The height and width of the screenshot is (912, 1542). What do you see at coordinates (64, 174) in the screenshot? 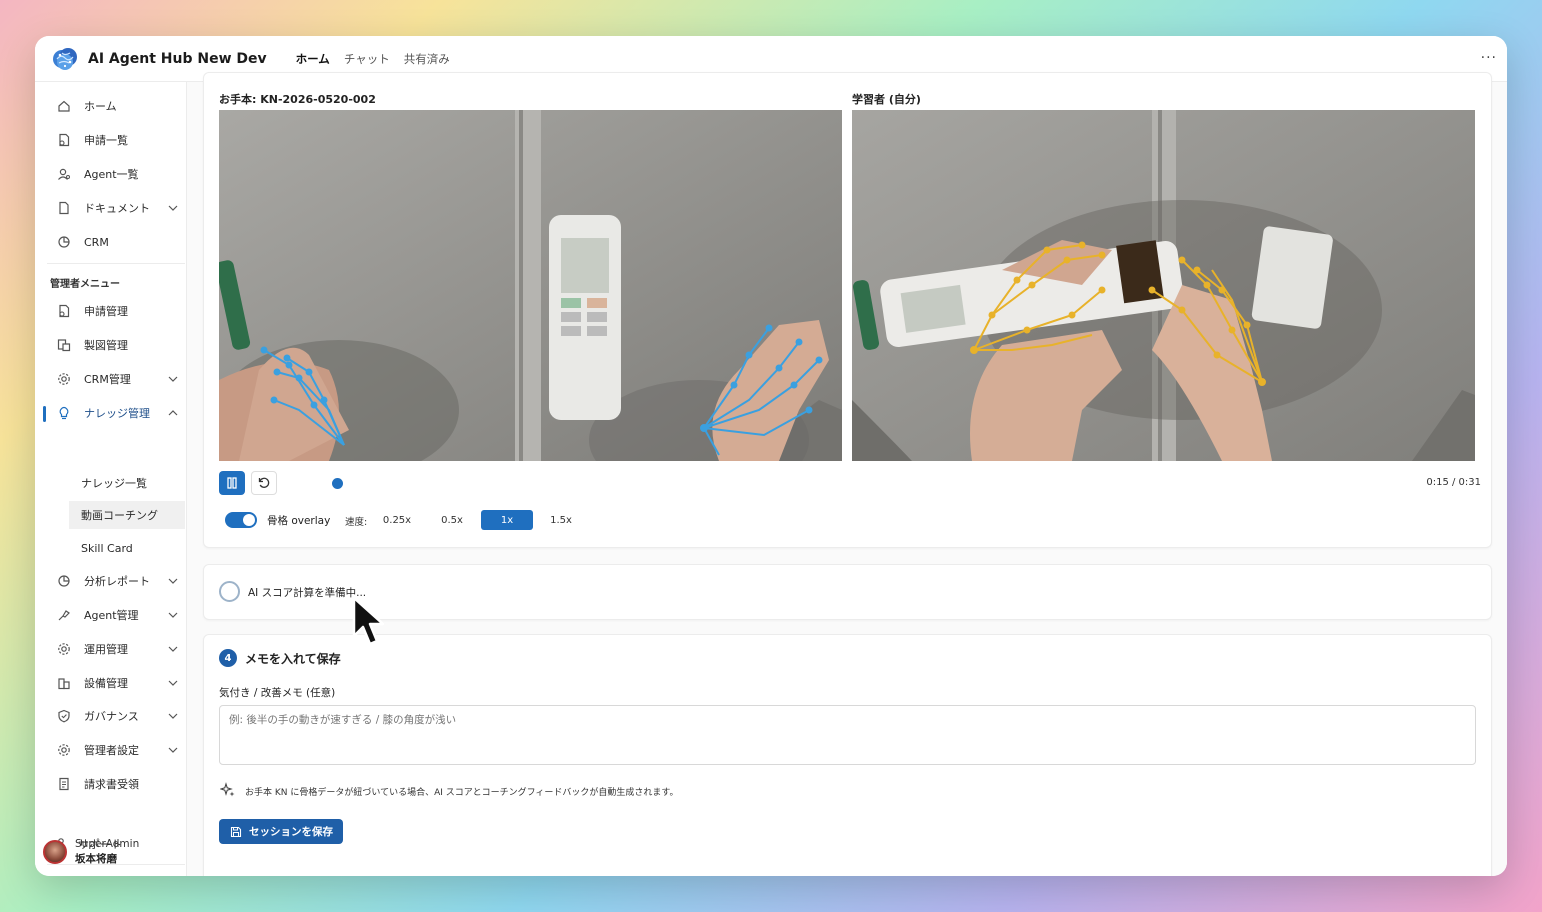
I see `agent-icon` at bounding box center [64, 174].